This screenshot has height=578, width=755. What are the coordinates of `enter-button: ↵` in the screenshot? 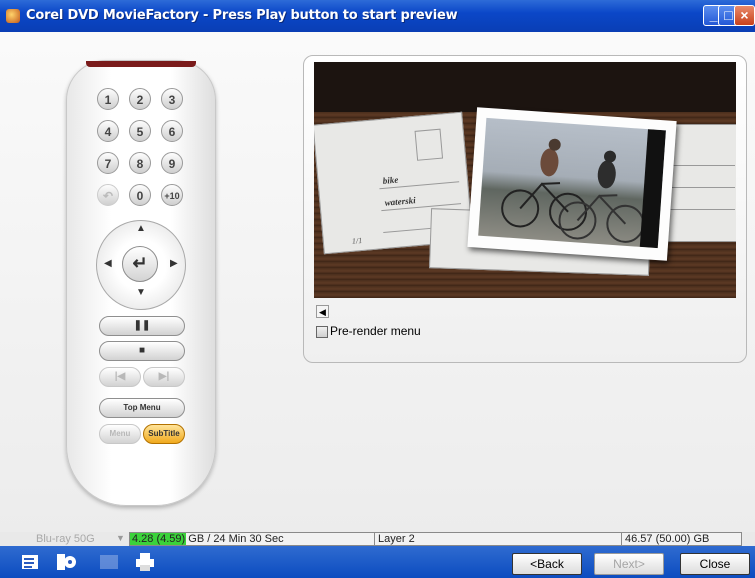 It's located at (140, 264).